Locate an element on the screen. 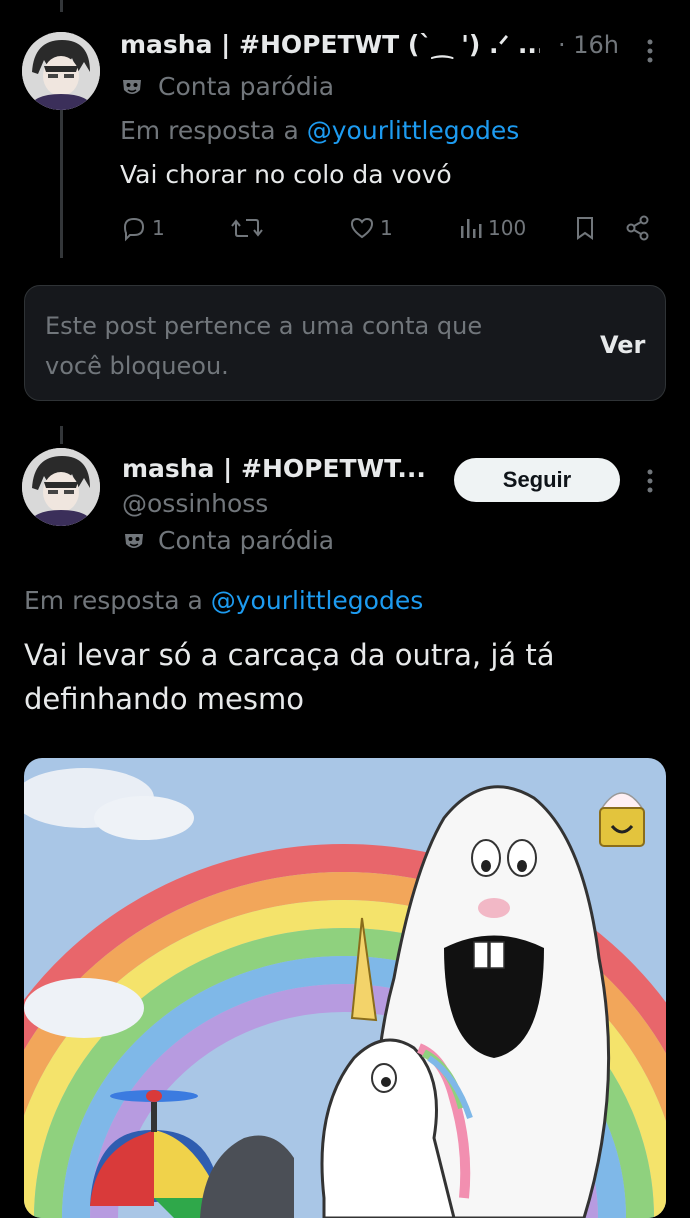  like-button: 1 is located at coordinates (370, 228).